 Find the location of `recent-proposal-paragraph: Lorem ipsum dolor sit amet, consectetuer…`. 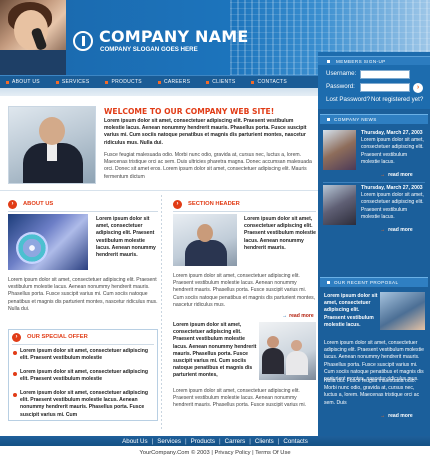

recent-proposal-paragraph: Lorem ipsum dolor sit amet, consectetuer… is located at coordinates (374, 361).